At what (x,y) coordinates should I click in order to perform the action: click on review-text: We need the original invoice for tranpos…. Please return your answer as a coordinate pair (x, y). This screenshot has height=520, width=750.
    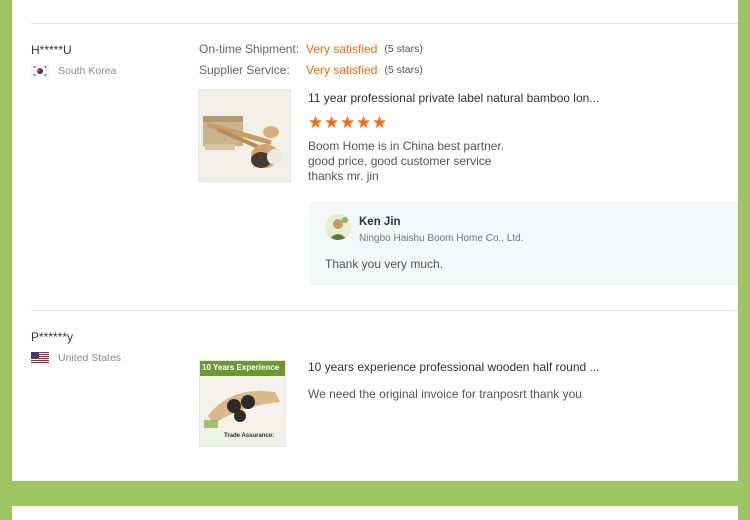
    Looking at the image, I should click on (445, 394).